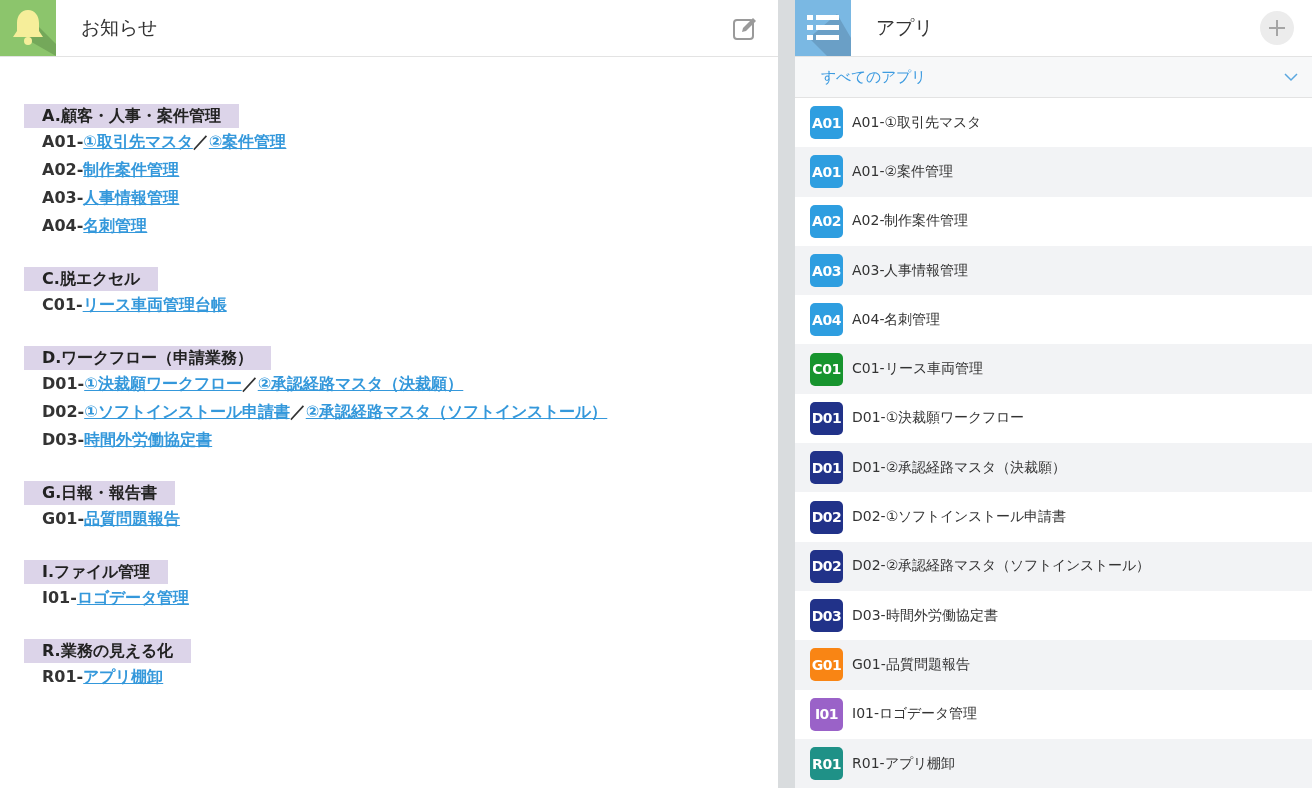 This screenshot has height=788, width=1312. I want to click on section-heading: R.業務の見える化, so click(107, 651).